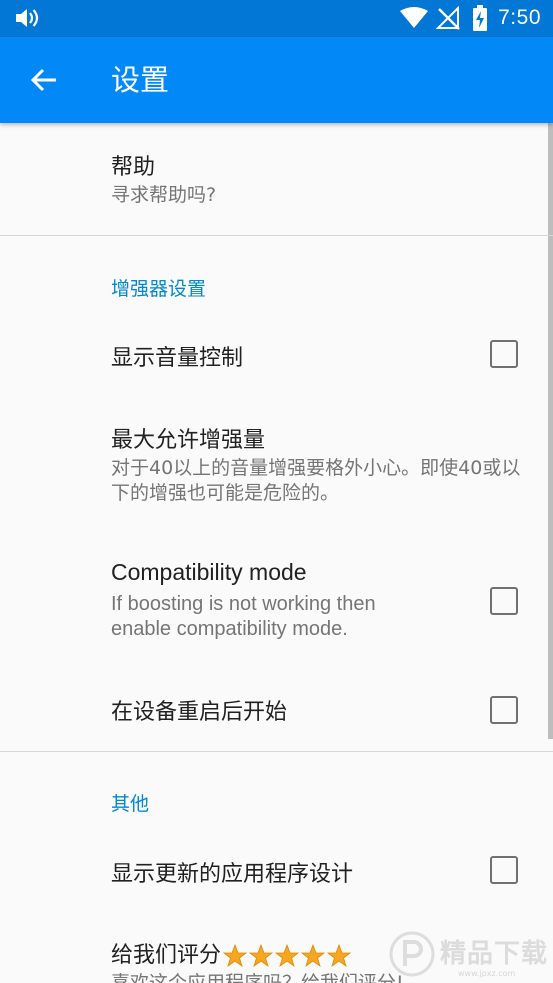 The height and width of the screenshot is (983, 553). What do you see at coordinates (133, 167) in the screenshot?
I see `help-title: 帮助` at bounding box center [133, 167].